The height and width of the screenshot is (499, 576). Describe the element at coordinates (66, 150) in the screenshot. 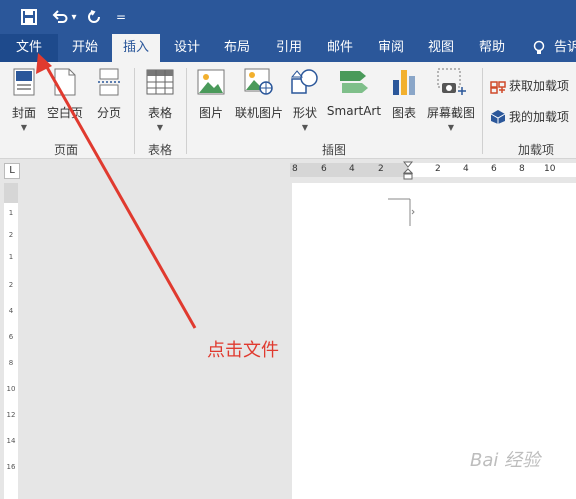

I see `pages-group-label: 页面` at that location.